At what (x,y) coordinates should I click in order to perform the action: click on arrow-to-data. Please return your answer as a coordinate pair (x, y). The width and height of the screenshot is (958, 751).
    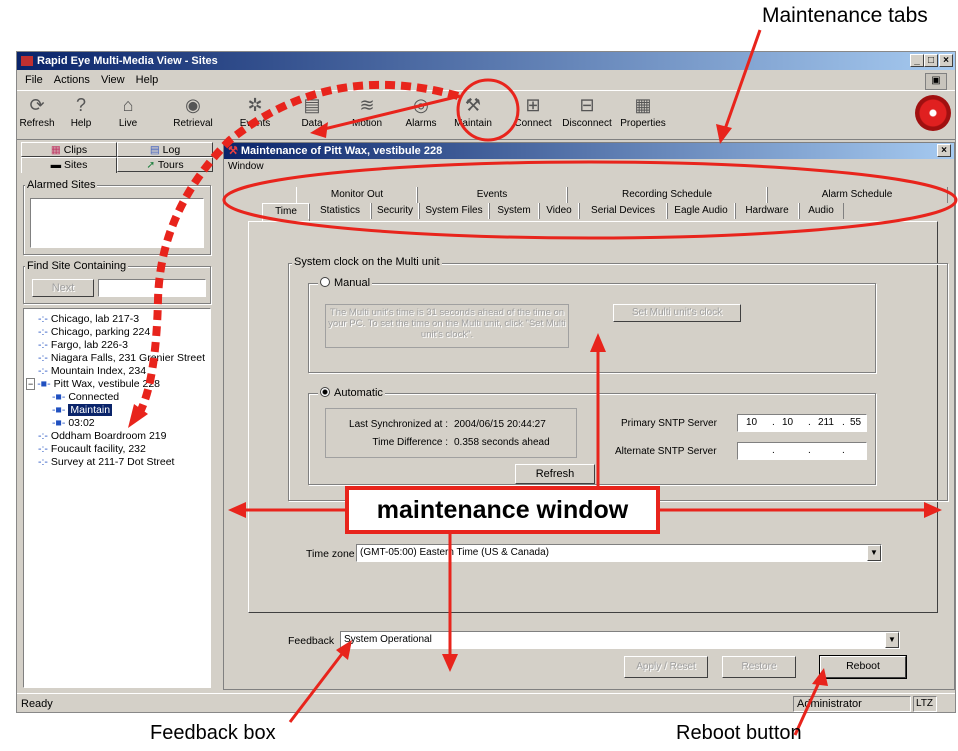
    Looking at the image, I should click on (390, 113).